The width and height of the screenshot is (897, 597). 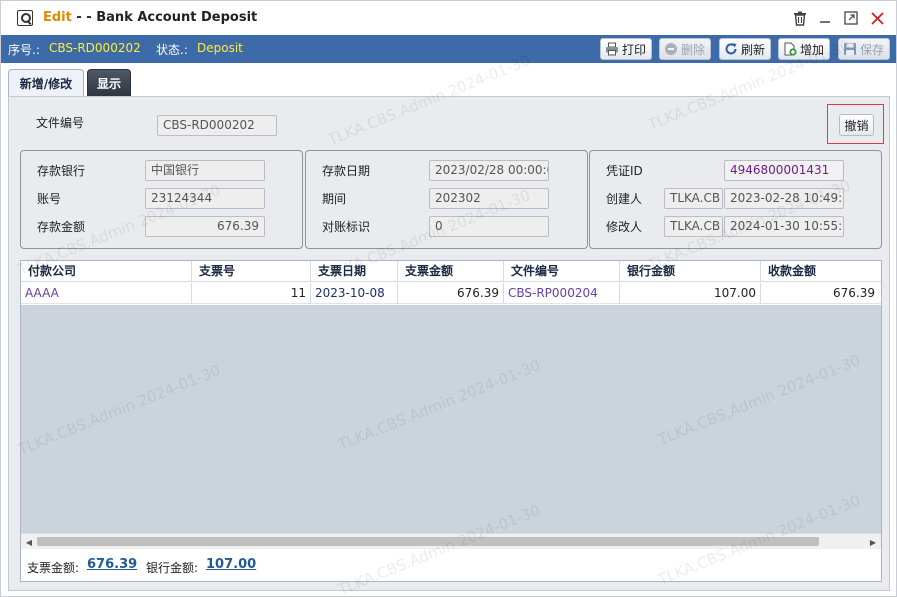 What do you see at coordinates (872, 49) in the screenshot?
I see `save-label: 保存` at bounding box center [872, 49].